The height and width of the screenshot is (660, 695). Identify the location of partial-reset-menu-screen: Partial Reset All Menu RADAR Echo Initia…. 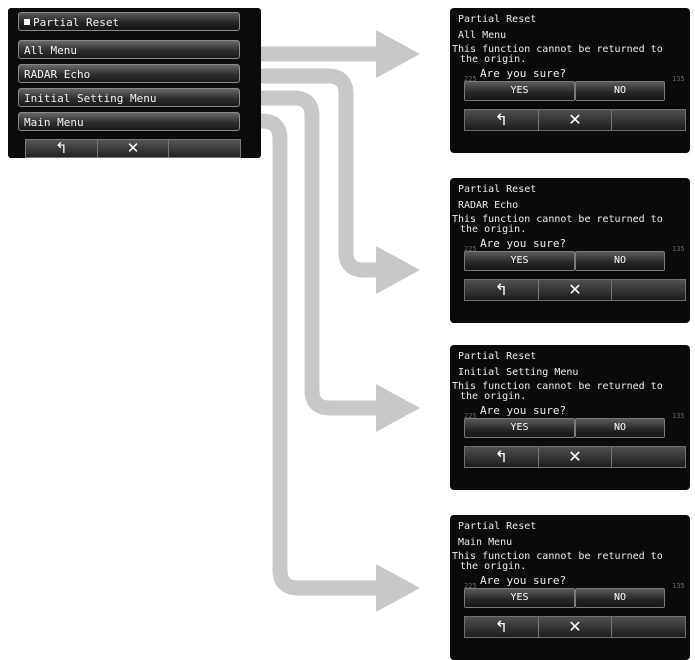
(134, 83).